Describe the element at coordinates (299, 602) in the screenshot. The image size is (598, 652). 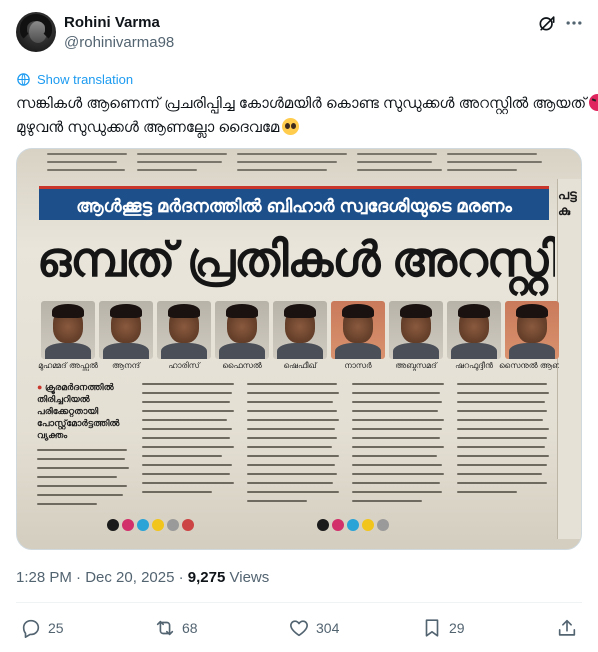
I see `action-divider` at that location.